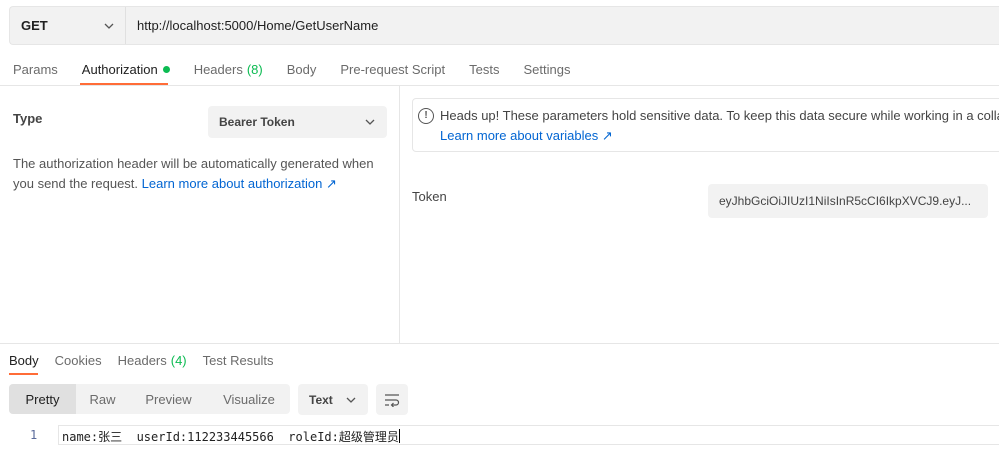  What do you see at coordinates (392, 69) in the screenshot?
I see `tab-pre-request-script: Pre-request Script` at bounding box center [392, 69].